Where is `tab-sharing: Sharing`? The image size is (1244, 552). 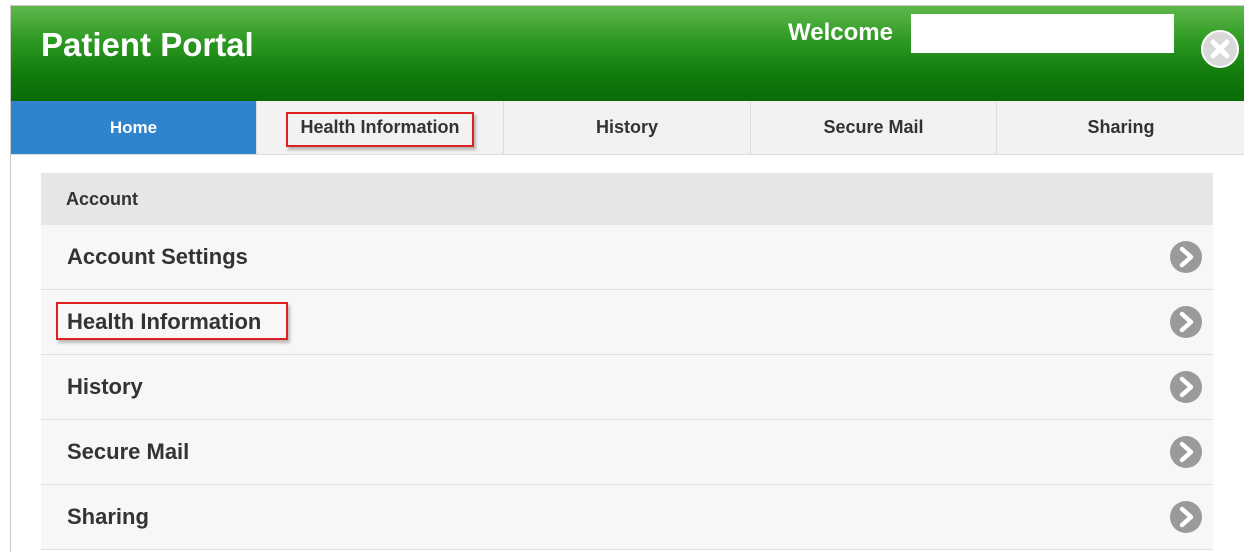
tab-sharing: Sharing is located at coordinates (1120, 127).